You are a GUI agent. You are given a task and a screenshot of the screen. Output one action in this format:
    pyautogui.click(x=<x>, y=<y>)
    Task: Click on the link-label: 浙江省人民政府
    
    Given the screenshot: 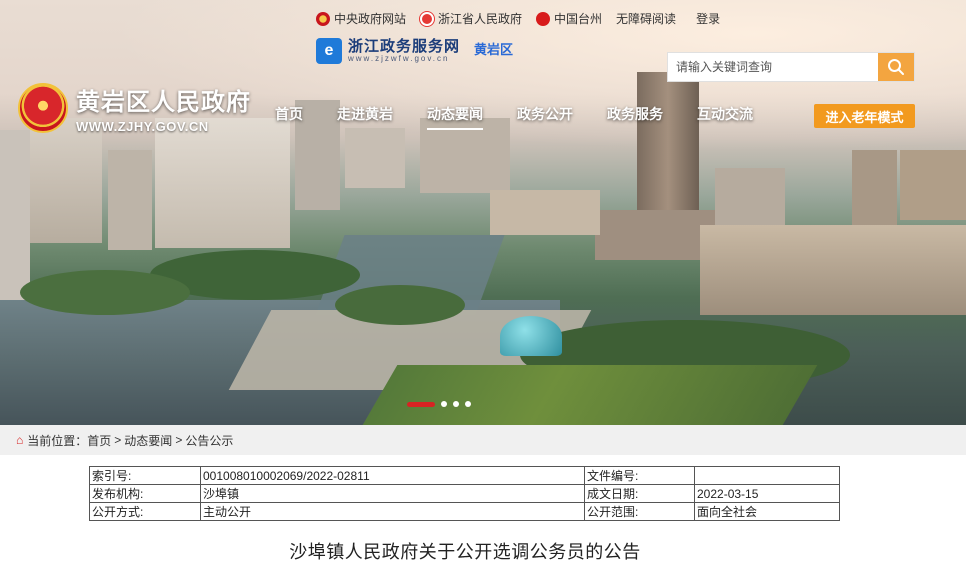 What is the action you would take?
    pyautogui.click(x=480, y=19)
    